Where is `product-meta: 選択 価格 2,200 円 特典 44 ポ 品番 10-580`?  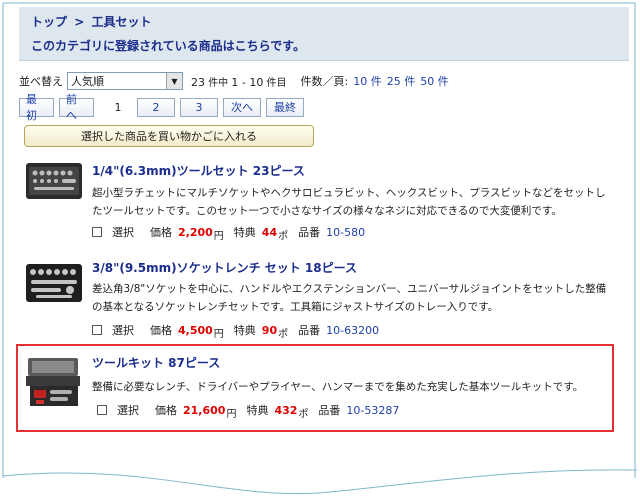
product-meta: 選択 価格 2,200 円 特典 44 ポ 品番 10-580 is located at coordinates (229, 233).